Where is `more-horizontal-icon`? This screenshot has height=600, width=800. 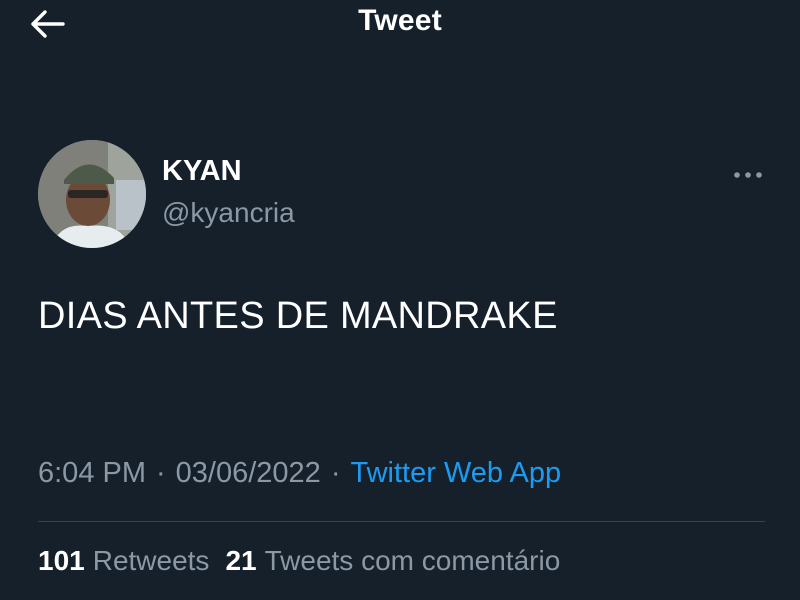
more-horizontal-icon is located at coordinates (748, 175).